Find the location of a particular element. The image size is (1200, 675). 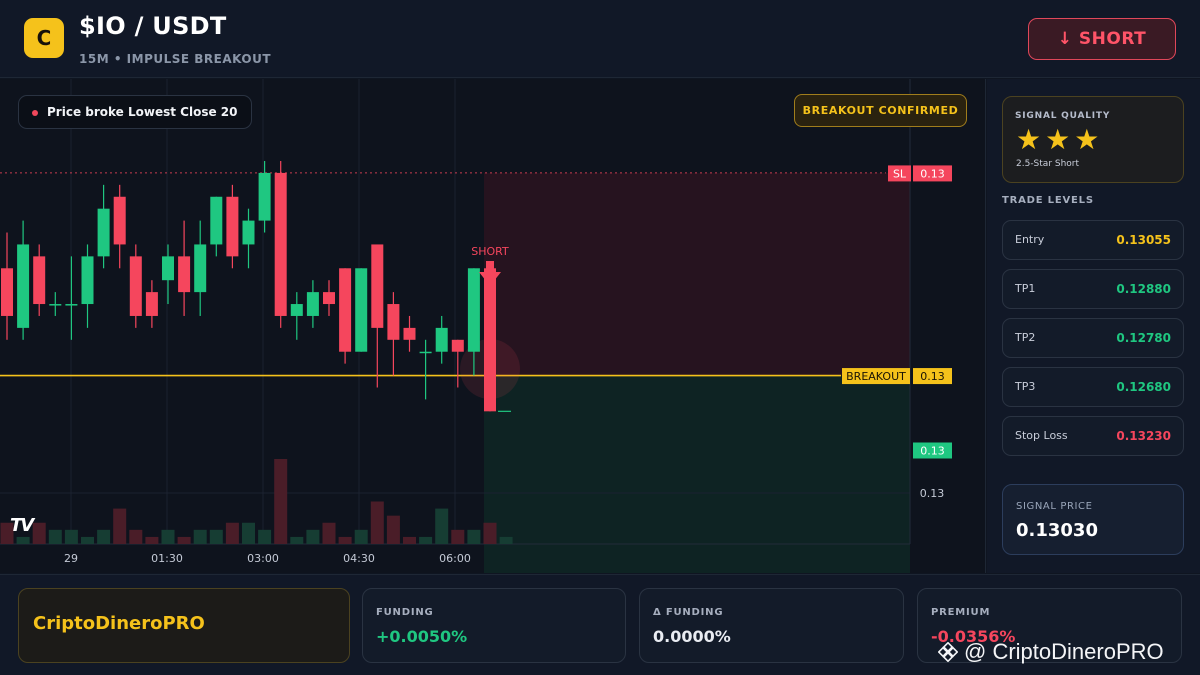

signal-reason-pill: Price broke Lowest Close 20 is located at coordinates (135, 112).